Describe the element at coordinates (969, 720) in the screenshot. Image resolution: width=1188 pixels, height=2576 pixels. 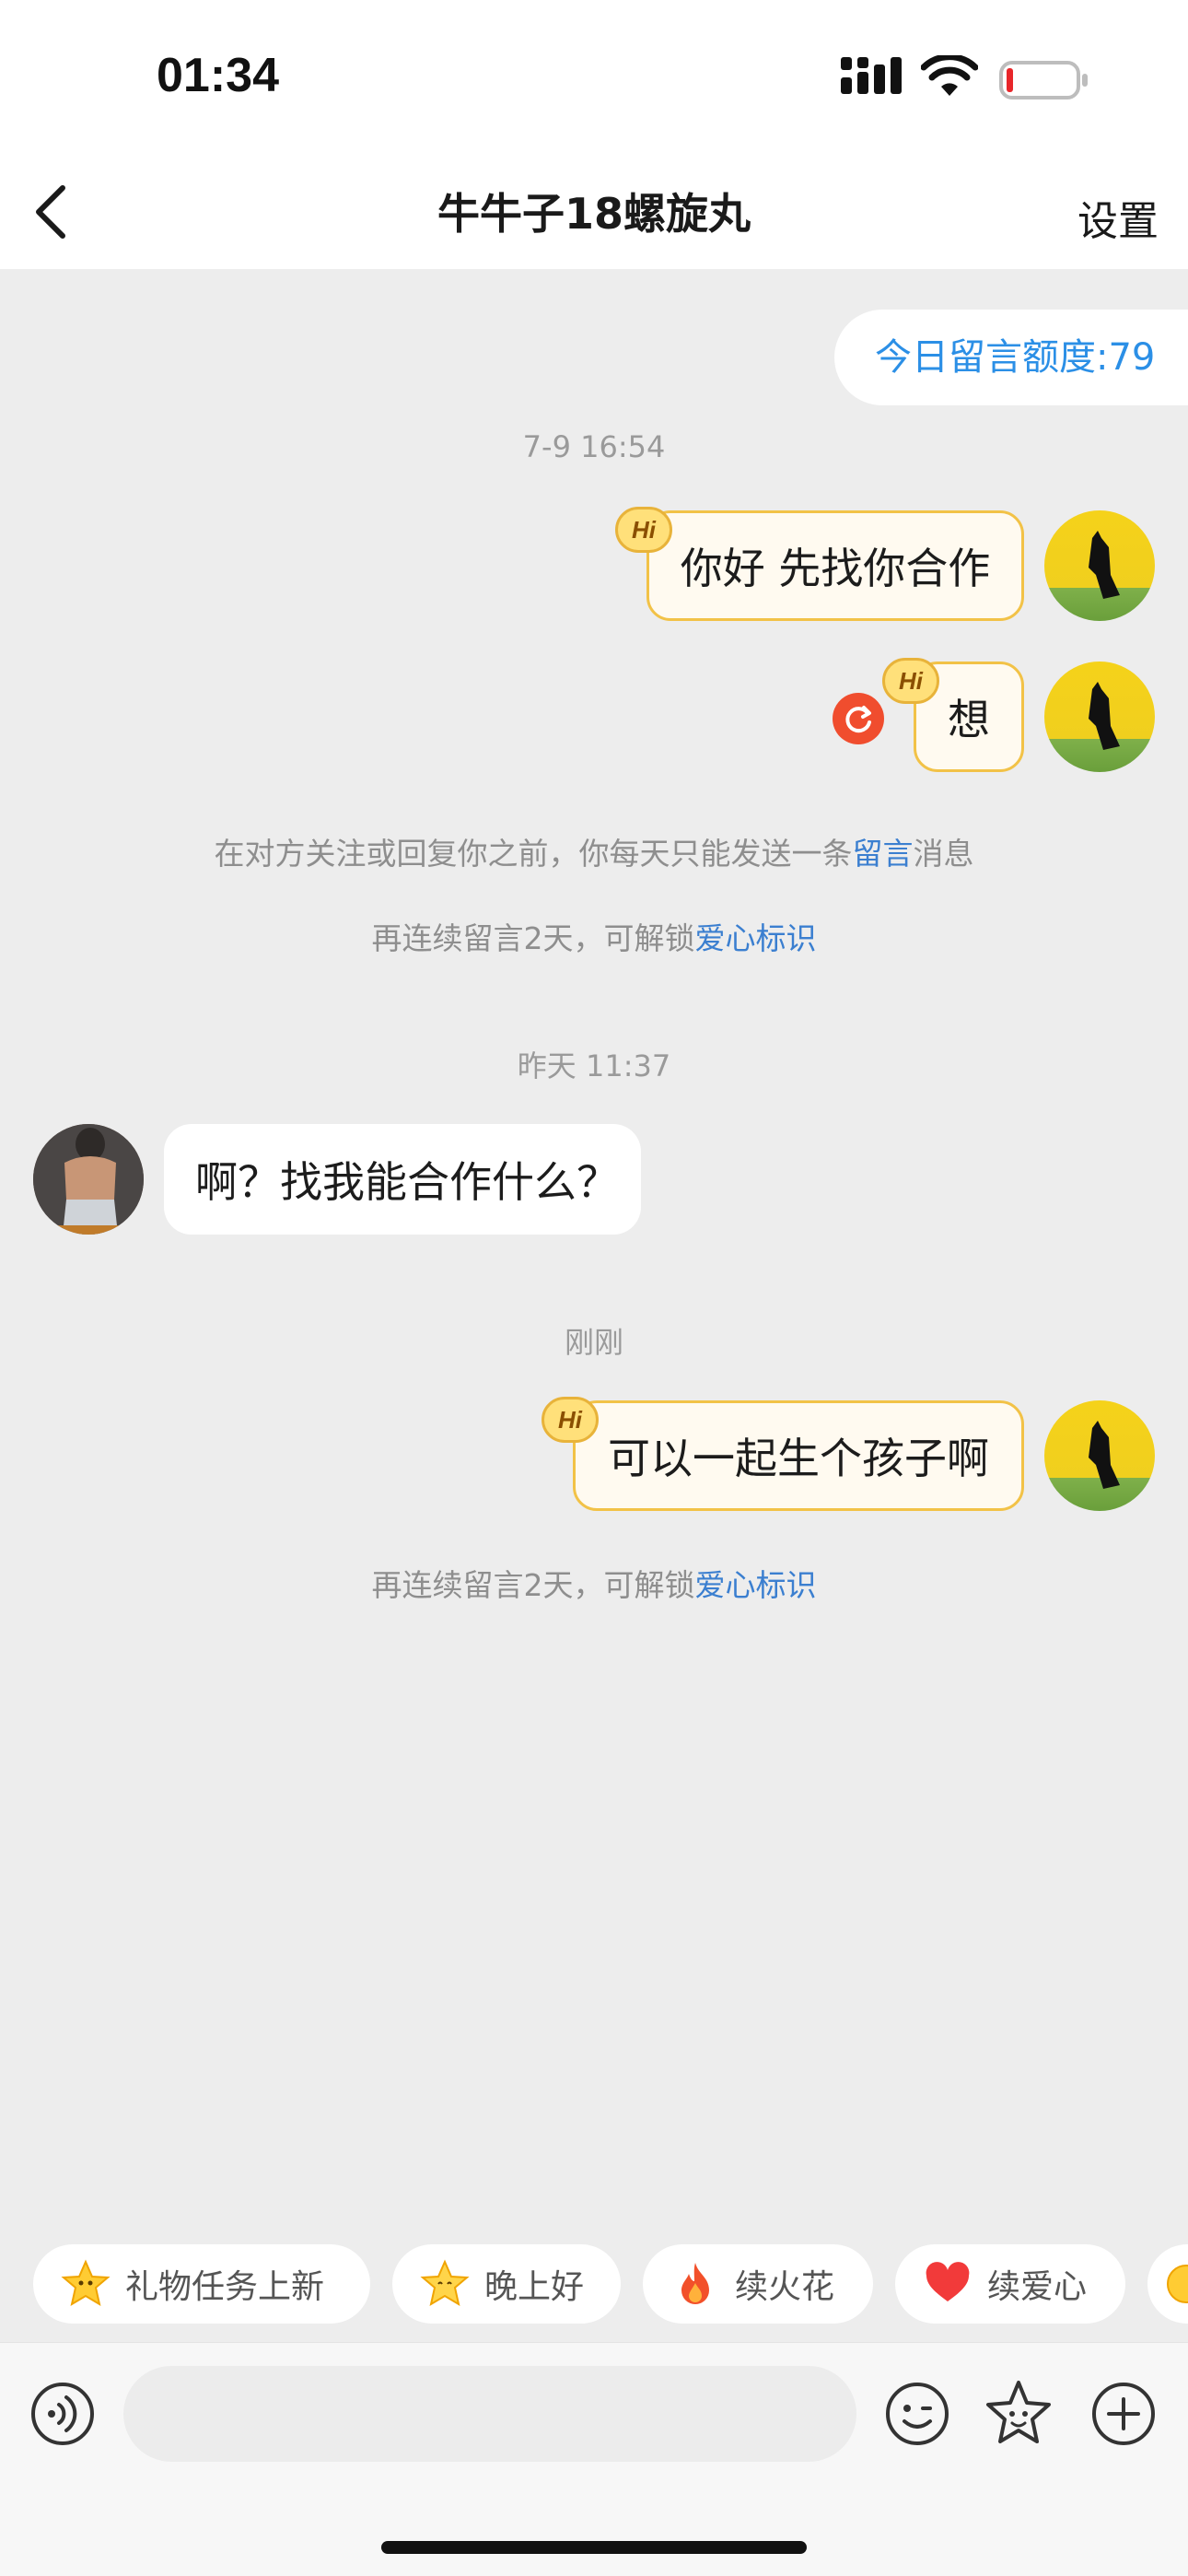
I see `message-text: 想` at that location.